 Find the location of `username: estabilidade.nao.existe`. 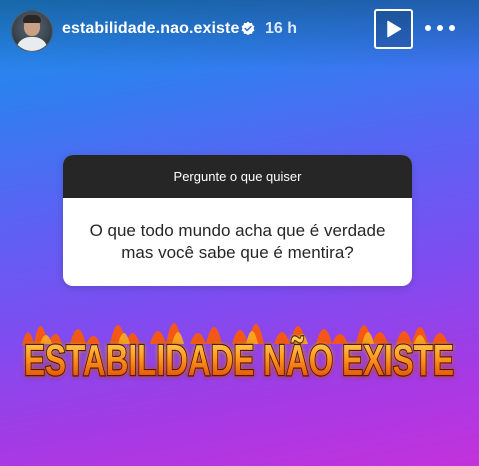

username: estabilidade.nao.existe is located at coordinates (150, 29).